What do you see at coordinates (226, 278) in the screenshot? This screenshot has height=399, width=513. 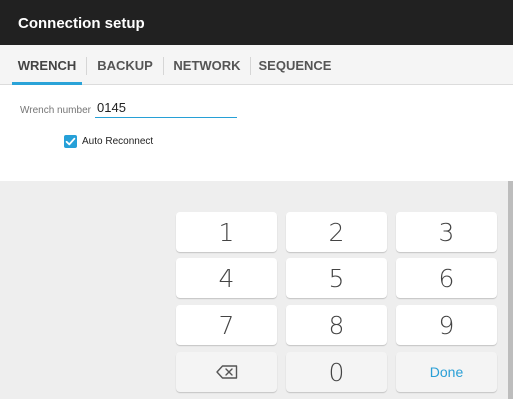 I see `key-4: 4` at bounding box center [226, 278].